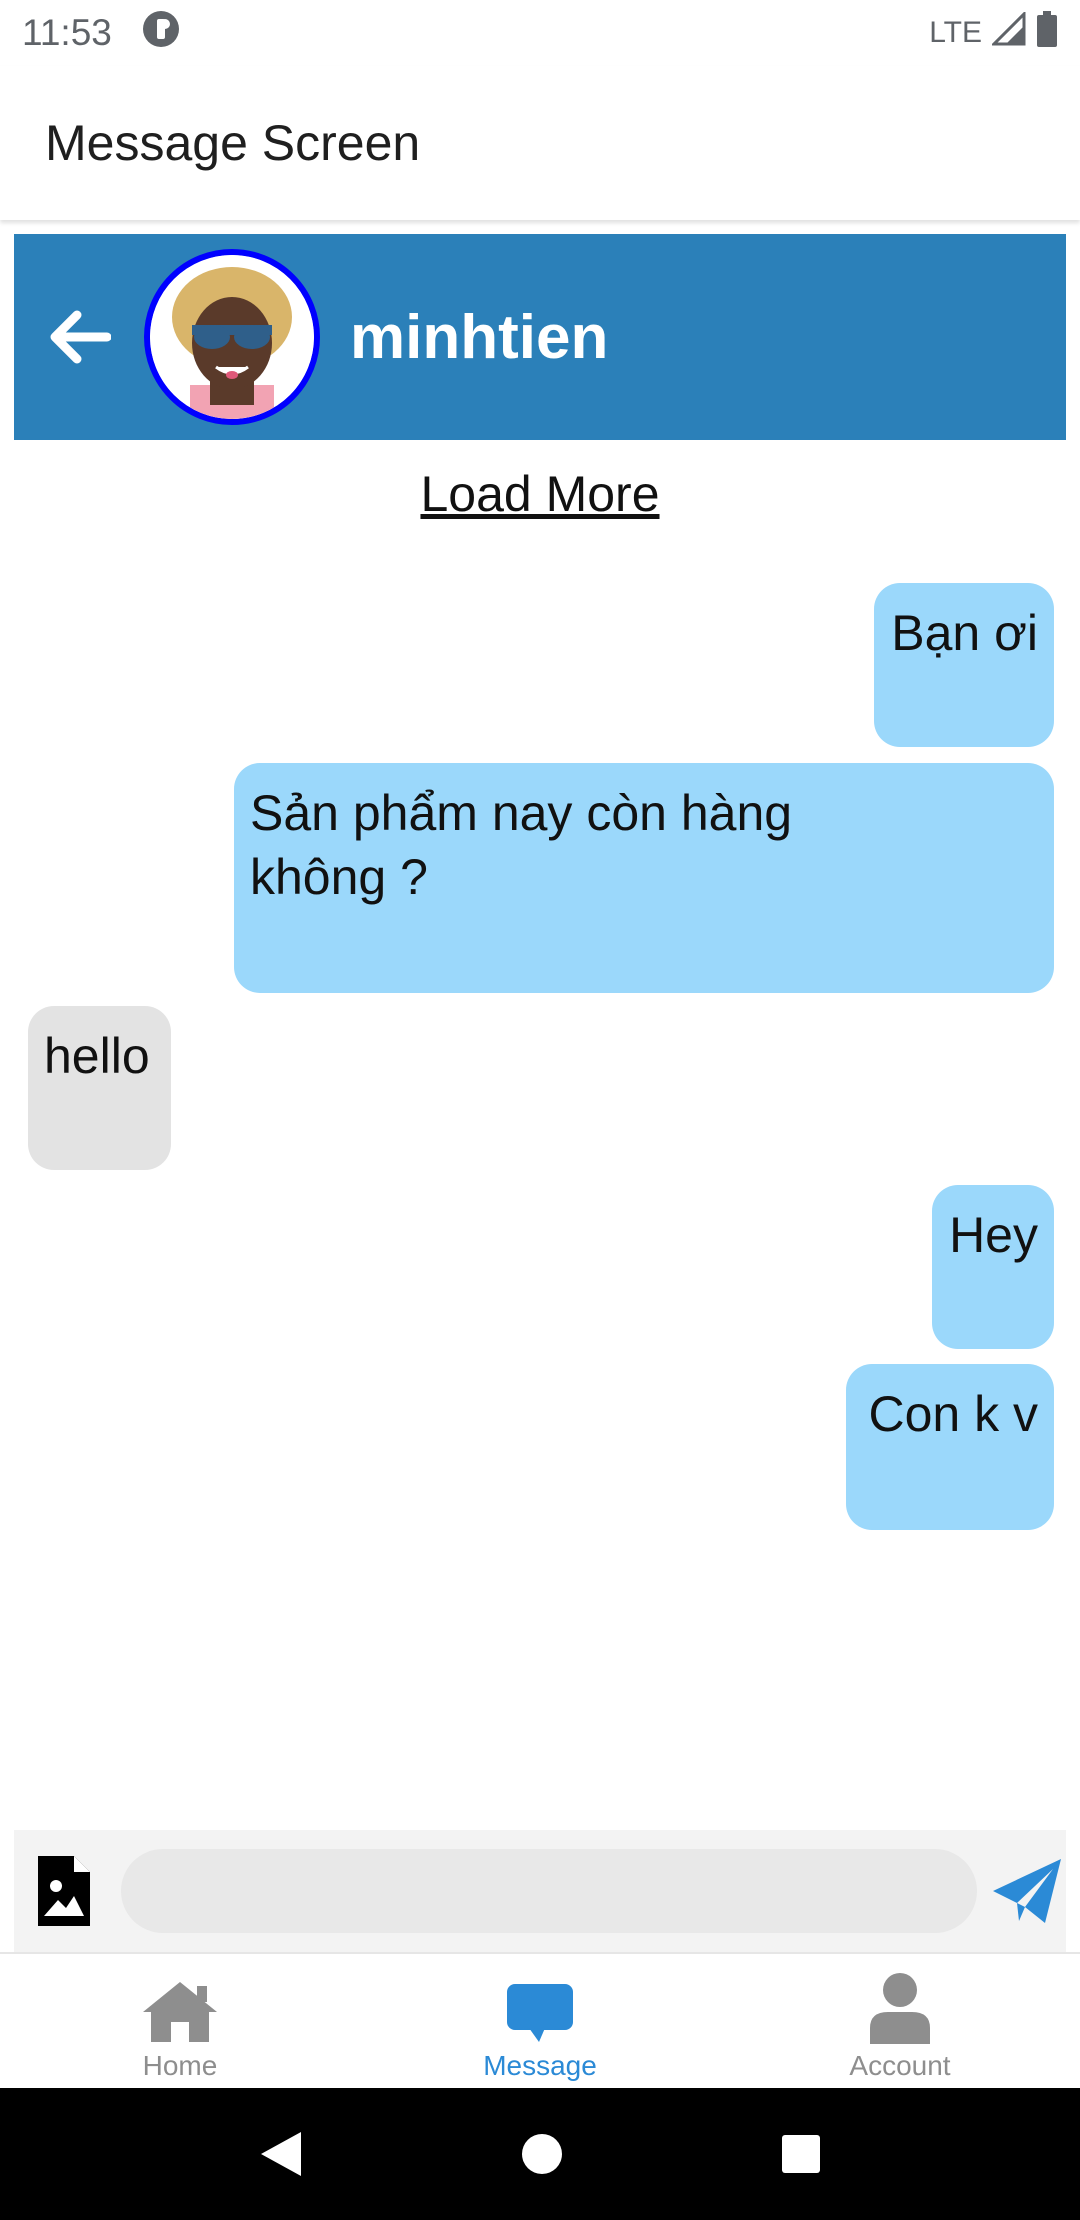 This screenshot has height=2220, width=1080. I want to click on system-nav-bar, so click(540, 2154).